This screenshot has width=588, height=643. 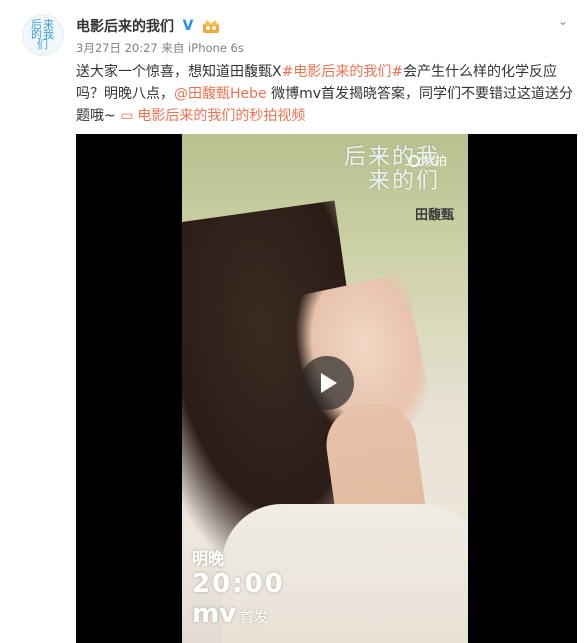 I want to click on post-text-part: 送大家一个惊喜，想知道田馥甄X, so click(x=179, y=72).